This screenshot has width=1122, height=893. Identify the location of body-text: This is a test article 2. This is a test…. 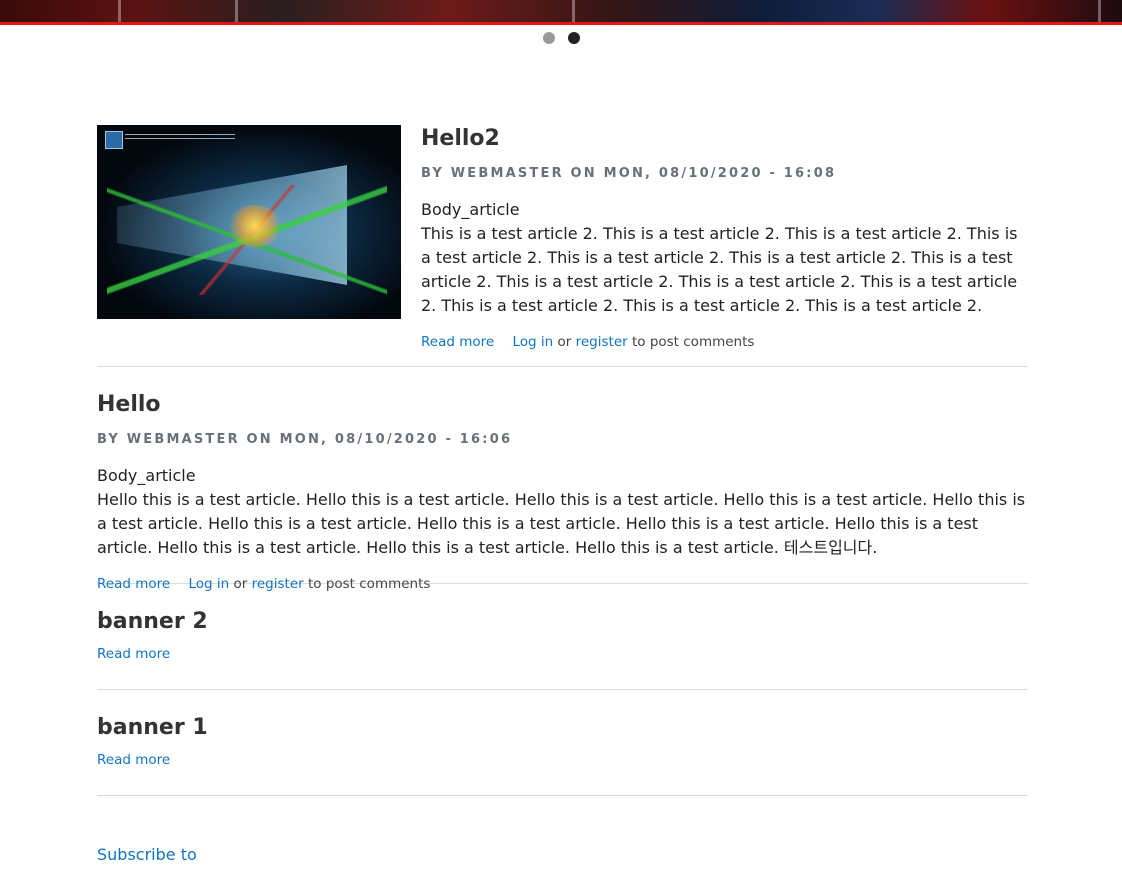
(719, 269).